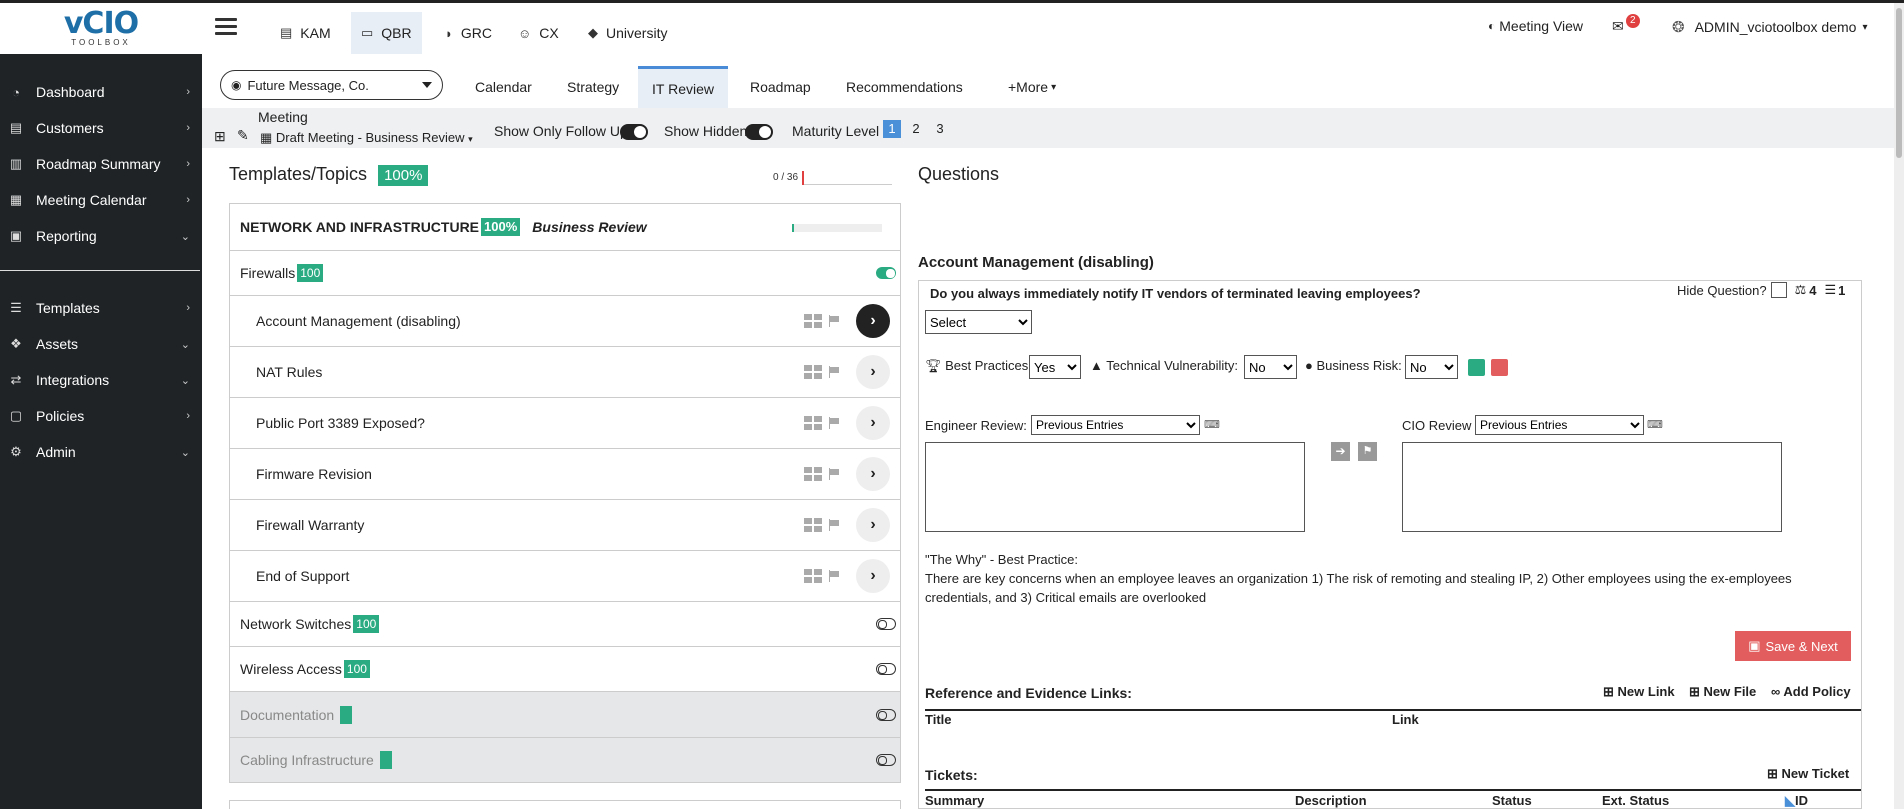  I want to click on shield-icon: ◗, so click(449, 33).